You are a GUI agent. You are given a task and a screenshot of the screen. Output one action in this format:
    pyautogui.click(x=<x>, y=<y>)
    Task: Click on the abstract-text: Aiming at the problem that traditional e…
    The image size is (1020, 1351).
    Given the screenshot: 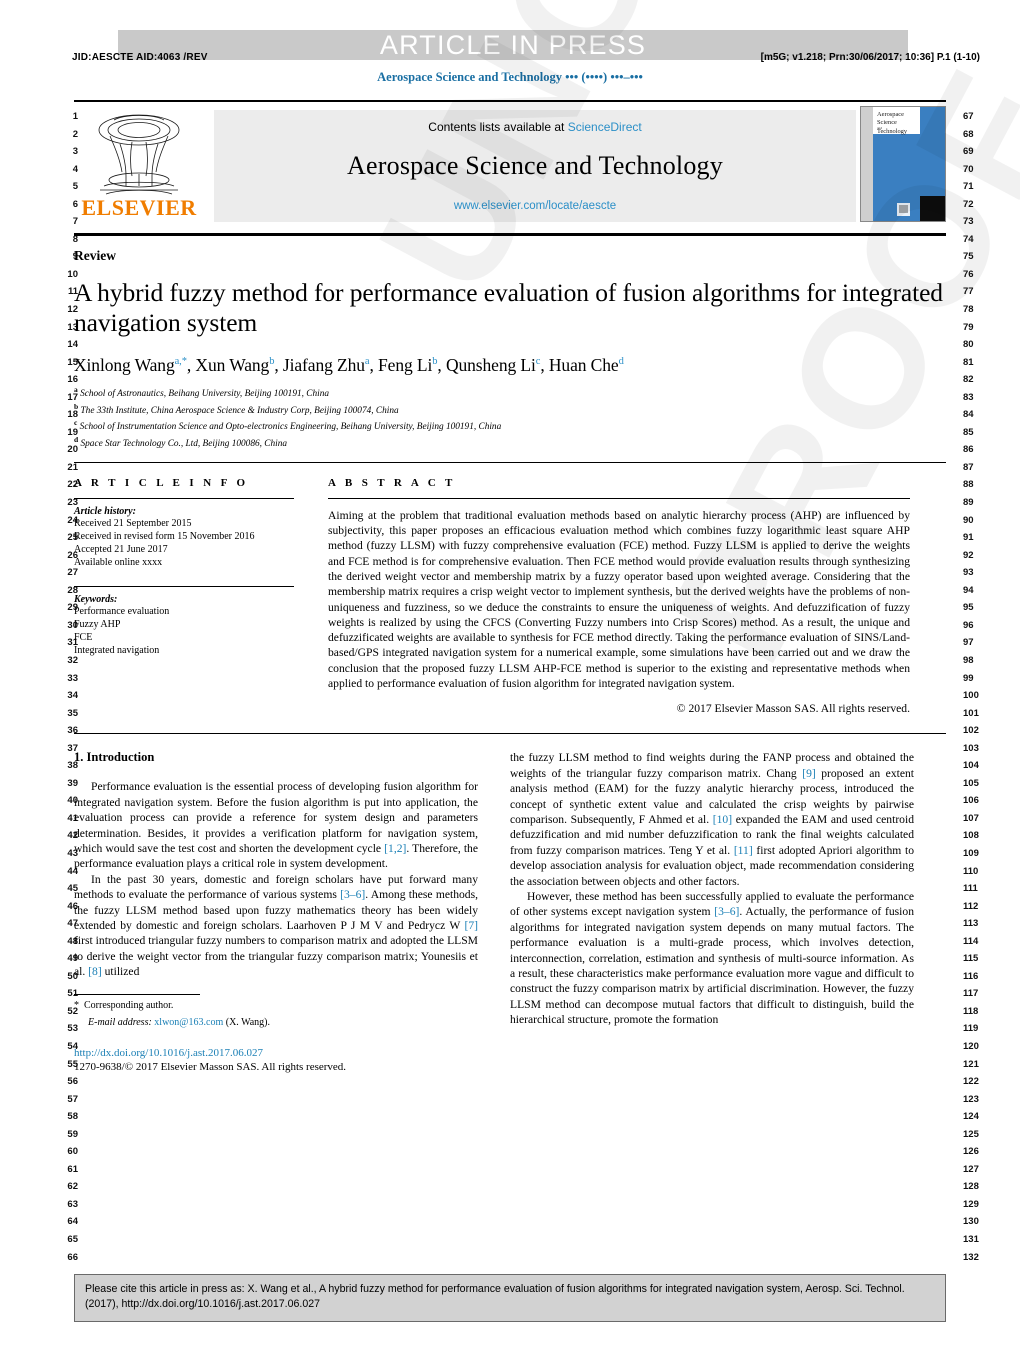 What is the action you would take?
    pyautogui.click(x=619, y=599)
    